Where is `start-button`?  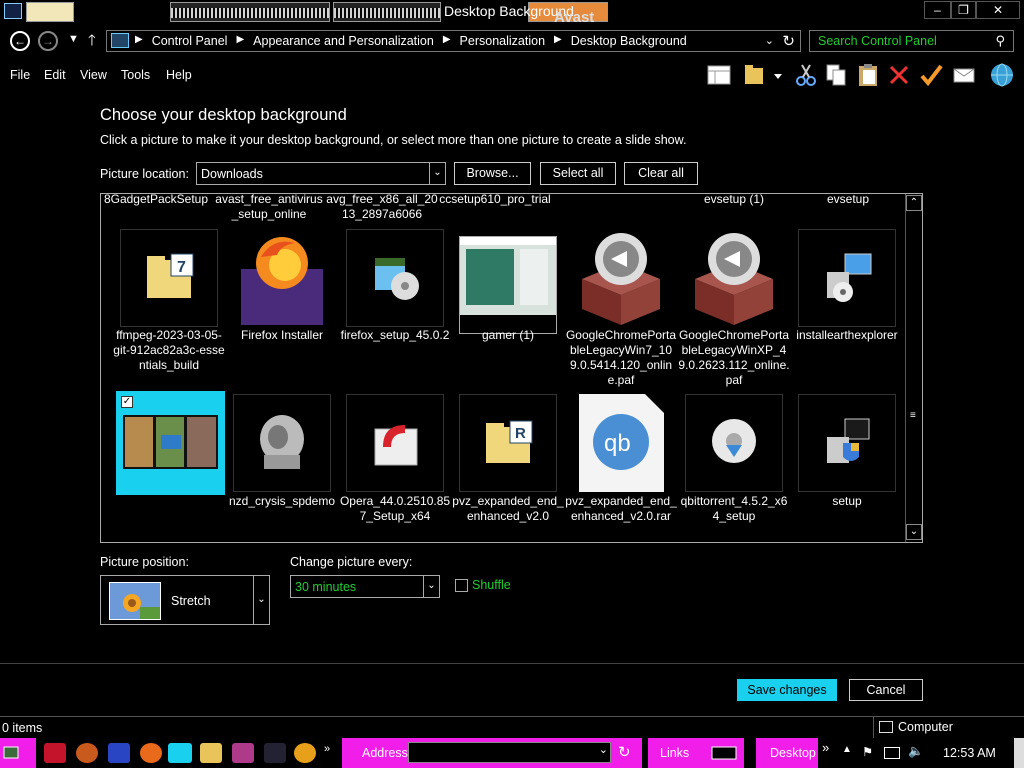 start-button is located at coordinates (18, 753).